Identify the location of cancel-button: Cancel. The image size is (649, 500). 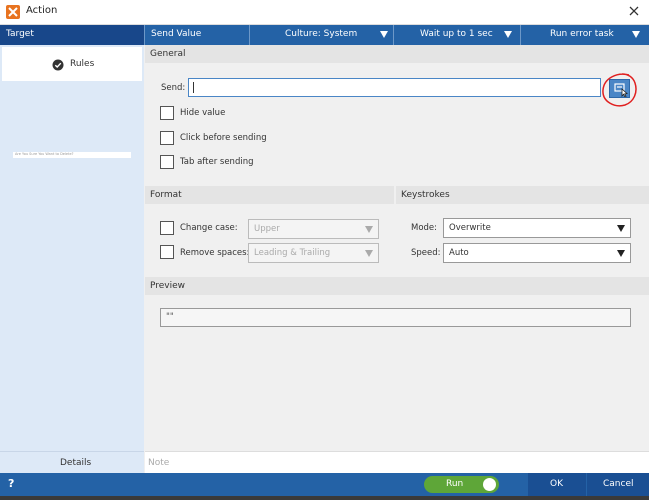
(618, 484).